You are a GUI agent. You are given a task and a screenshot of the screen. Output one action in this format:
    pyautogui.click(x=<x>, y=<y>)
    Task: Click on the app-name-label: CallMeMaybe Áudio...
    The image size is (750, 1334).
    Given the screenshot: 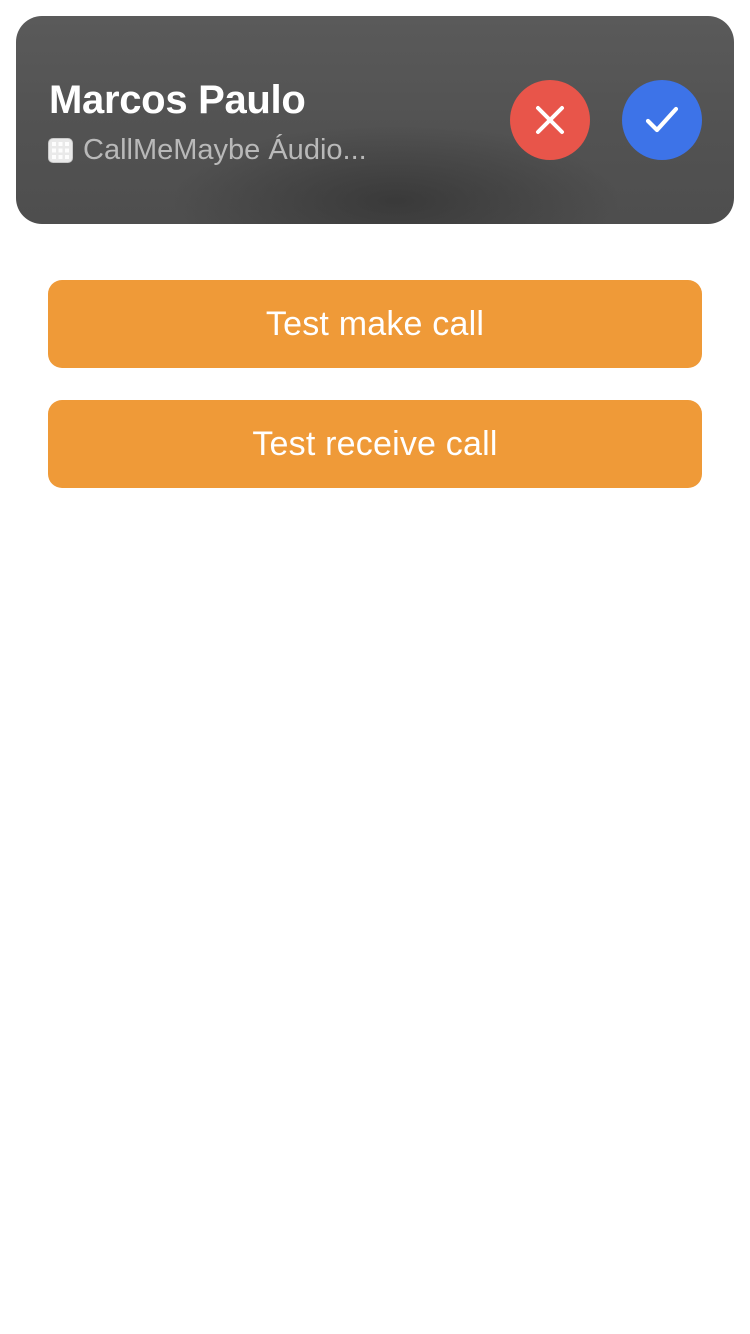 What is the action you would take?
    pyautogui.click(x=225, y=150)
    